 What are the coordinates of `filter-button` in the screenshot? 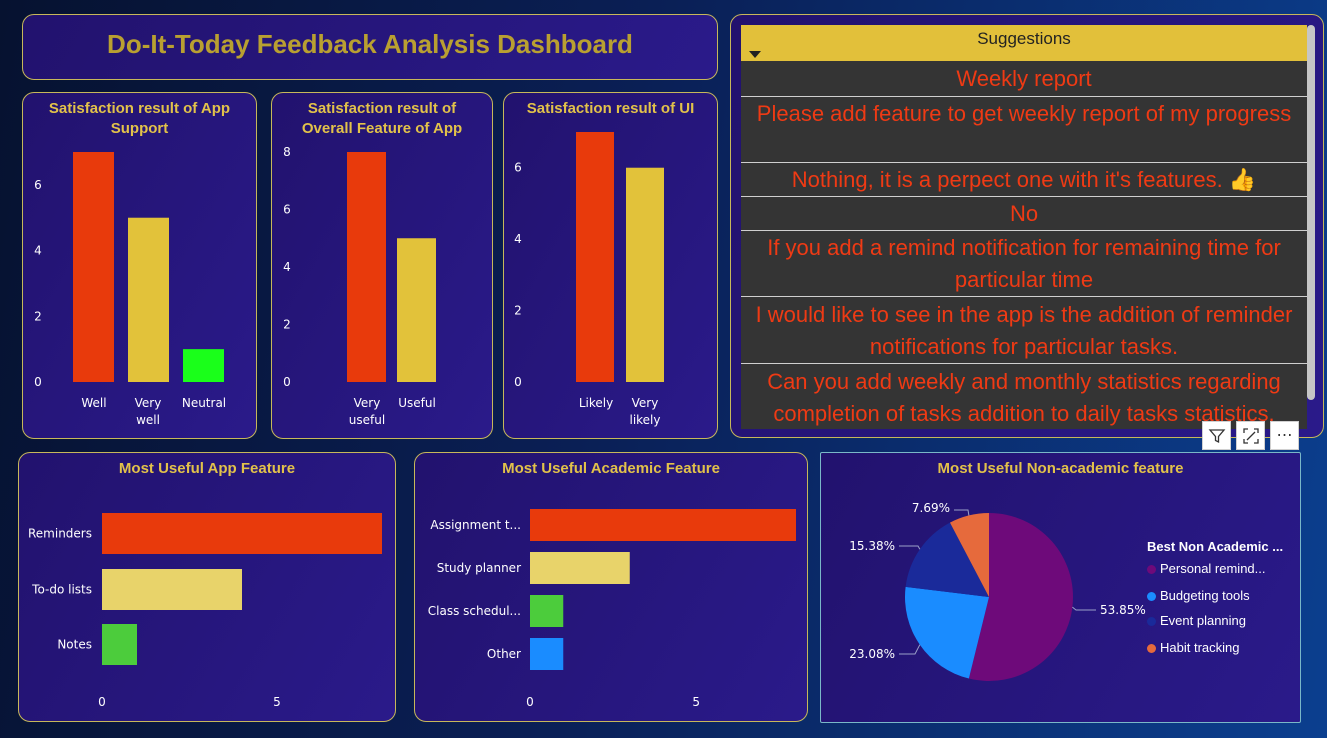 It's located at (1216, 435).